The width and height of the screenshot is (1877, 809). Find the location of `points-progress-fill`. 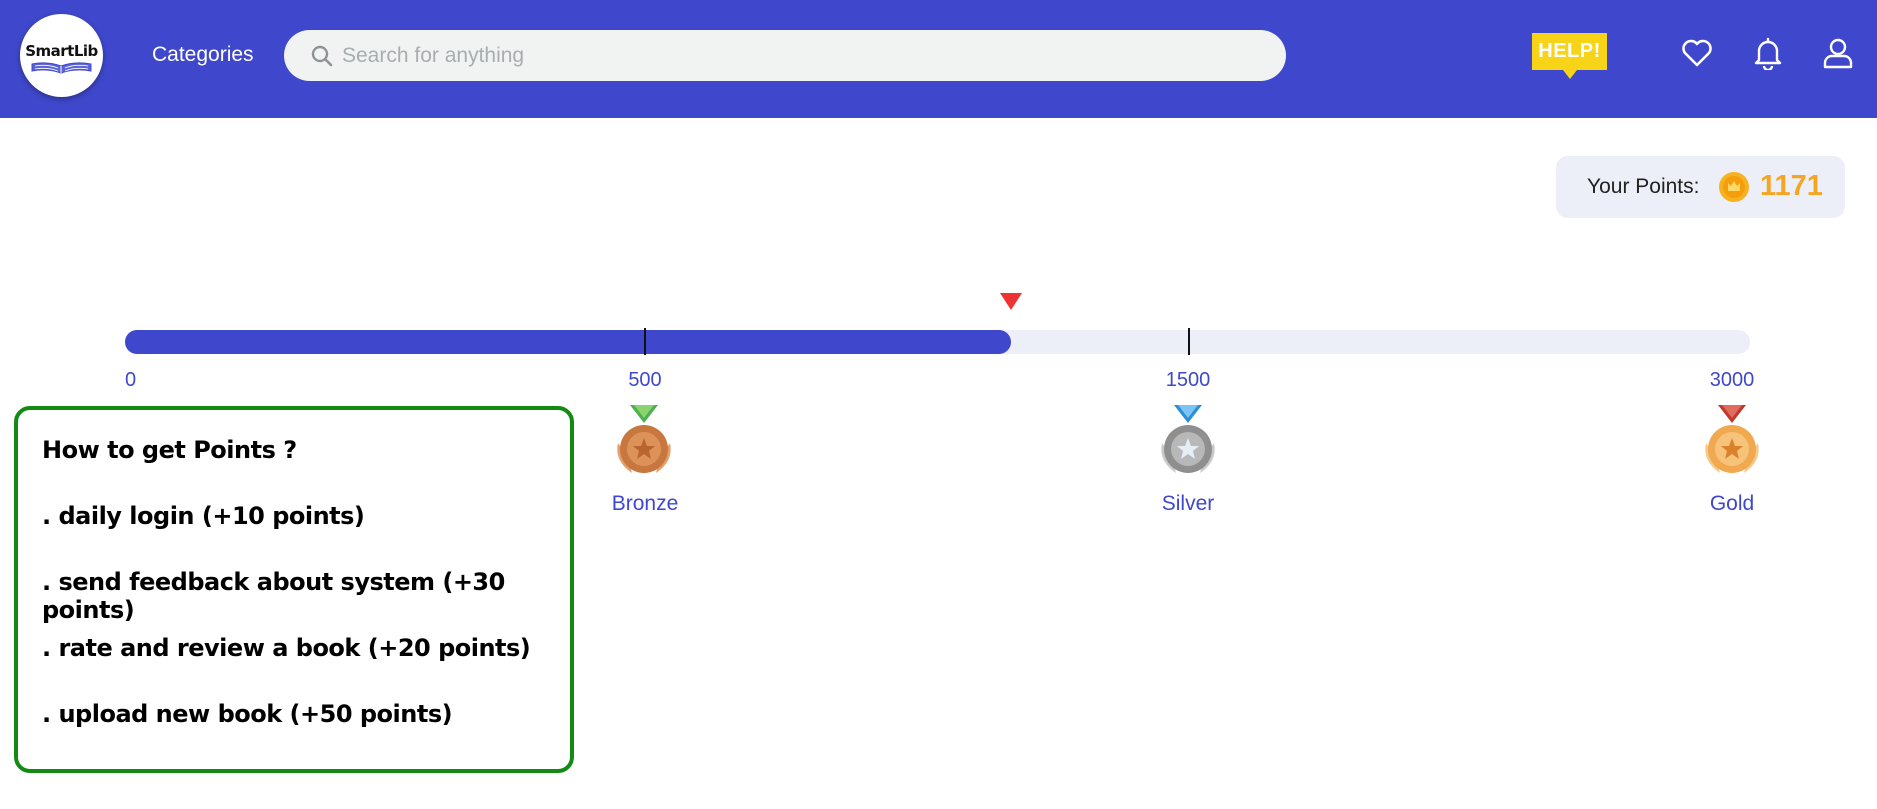

points-progress-fill is located at coordinates (568, 342).